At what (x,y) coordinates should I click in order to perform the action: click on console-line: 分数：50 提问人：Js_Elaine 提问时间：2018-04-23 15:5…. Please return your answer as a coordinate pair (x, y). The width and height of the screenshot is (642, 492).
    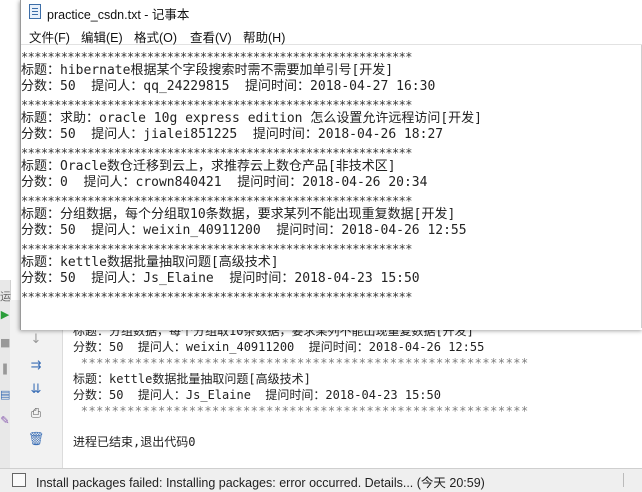
    Looking at the image, I should click on (257, 395).